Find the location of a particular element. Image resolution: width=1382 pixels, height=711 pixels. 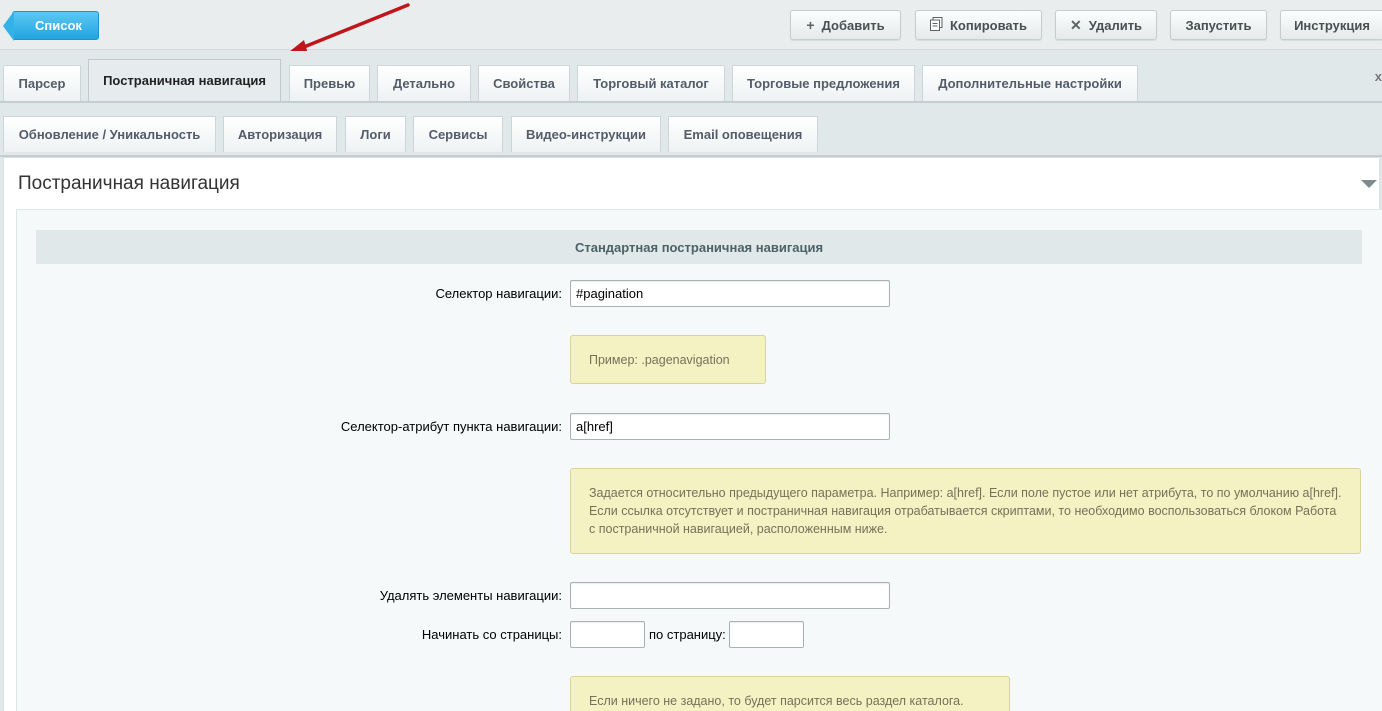

nav-selector-hint: Пример: .pagenavigation is located at coordinates (668, 359).